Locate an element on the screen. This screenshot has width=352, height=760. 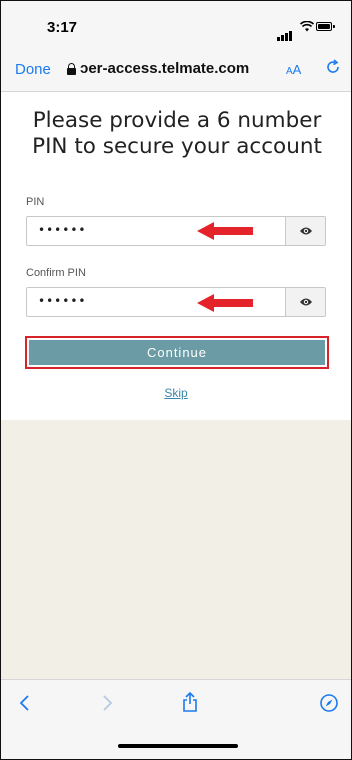
refresh-icon is located at coordinates (333, 69).